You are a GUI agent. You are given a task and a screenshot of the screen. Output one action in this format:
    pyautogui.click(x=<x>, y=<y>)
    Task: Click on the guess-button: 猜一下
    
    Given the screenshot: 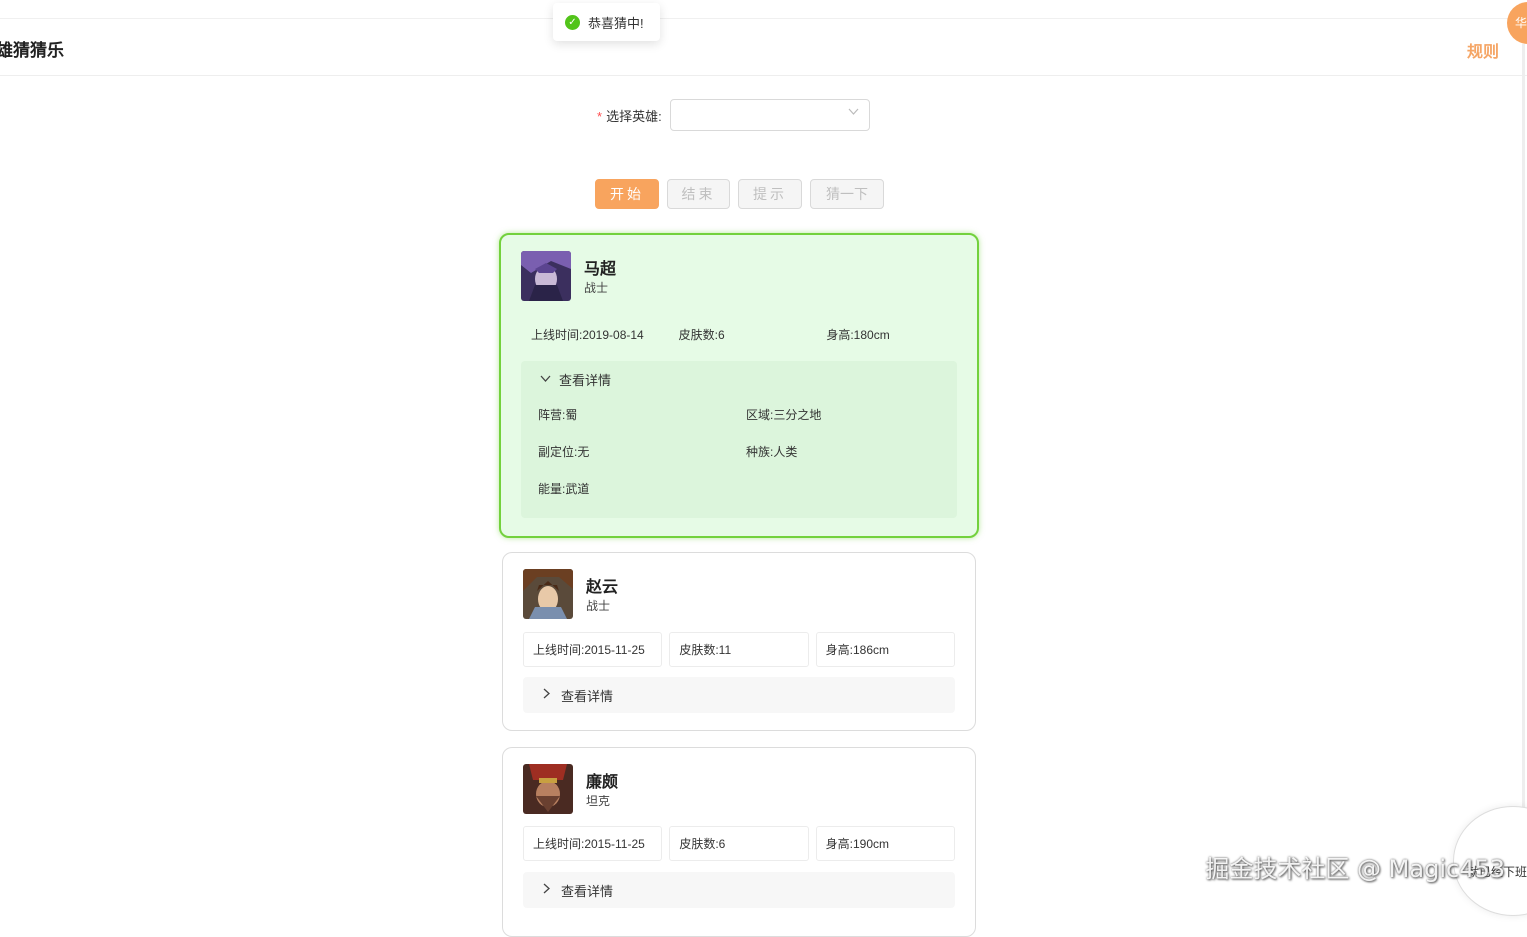 What is the action you would take?
    pyautogui.click(x=847, y=194)
    